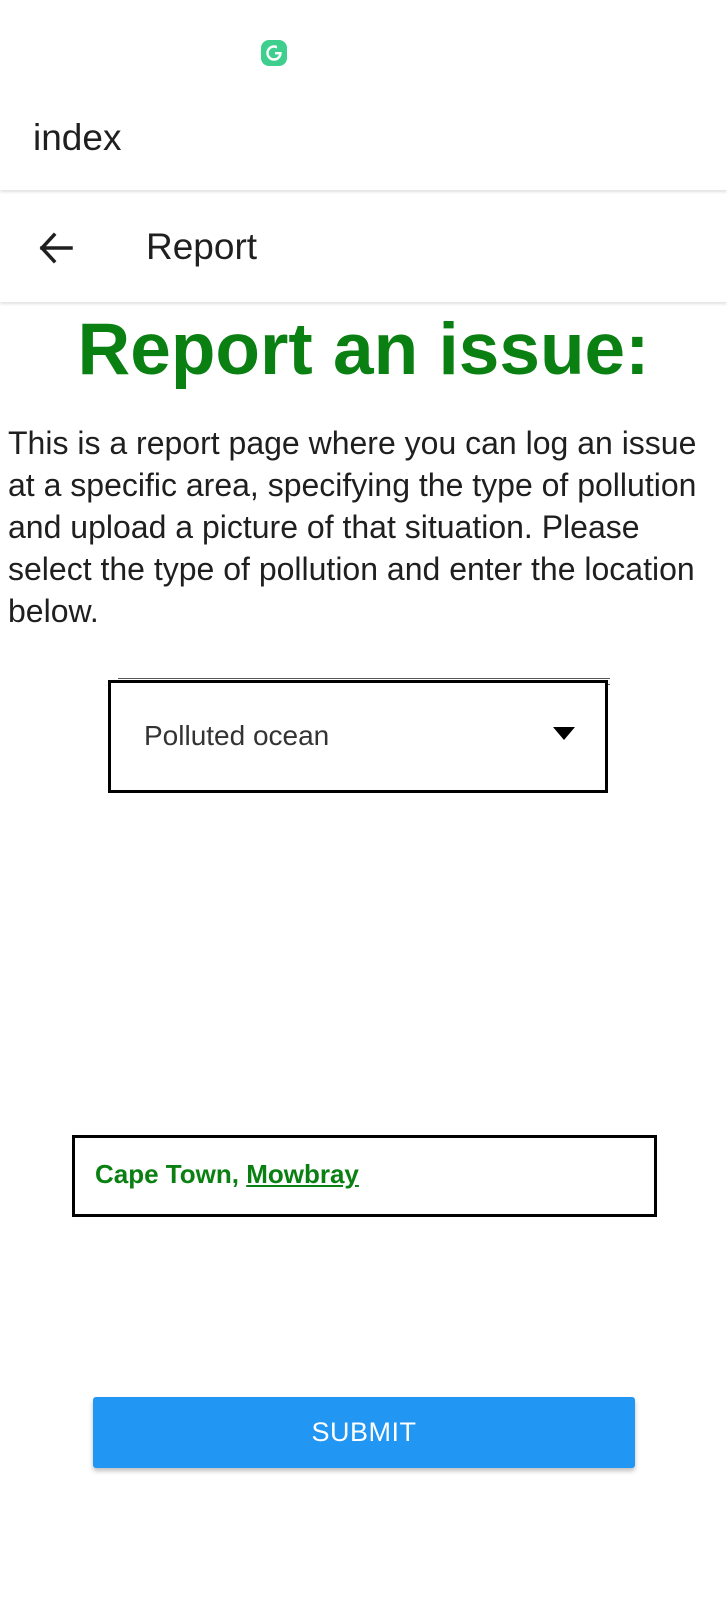 This screenshot has height=1600, width=727. What do you see at coordinates (364, 1432) in the screenshot?
I see `submit-button: SUBMIT` at bounding box center [364, 1432].